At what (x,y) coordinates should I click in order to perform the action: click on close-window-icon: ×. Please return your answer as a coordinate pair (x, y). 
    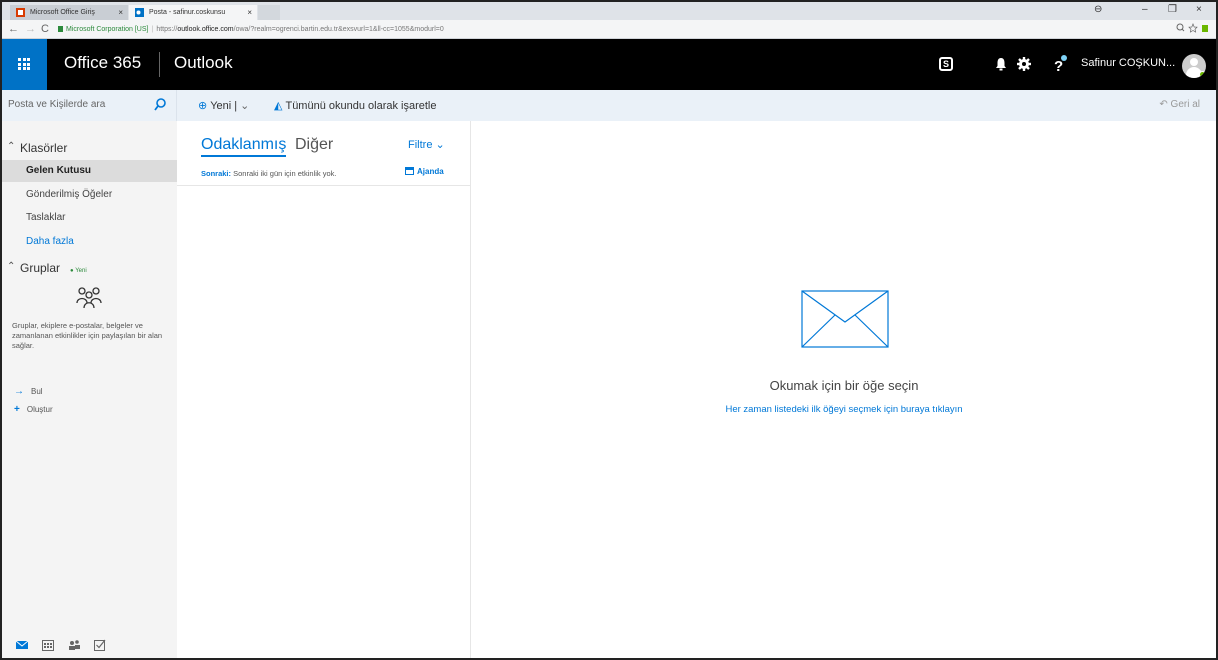
    Looking at the image, I should click on (1199, 9).